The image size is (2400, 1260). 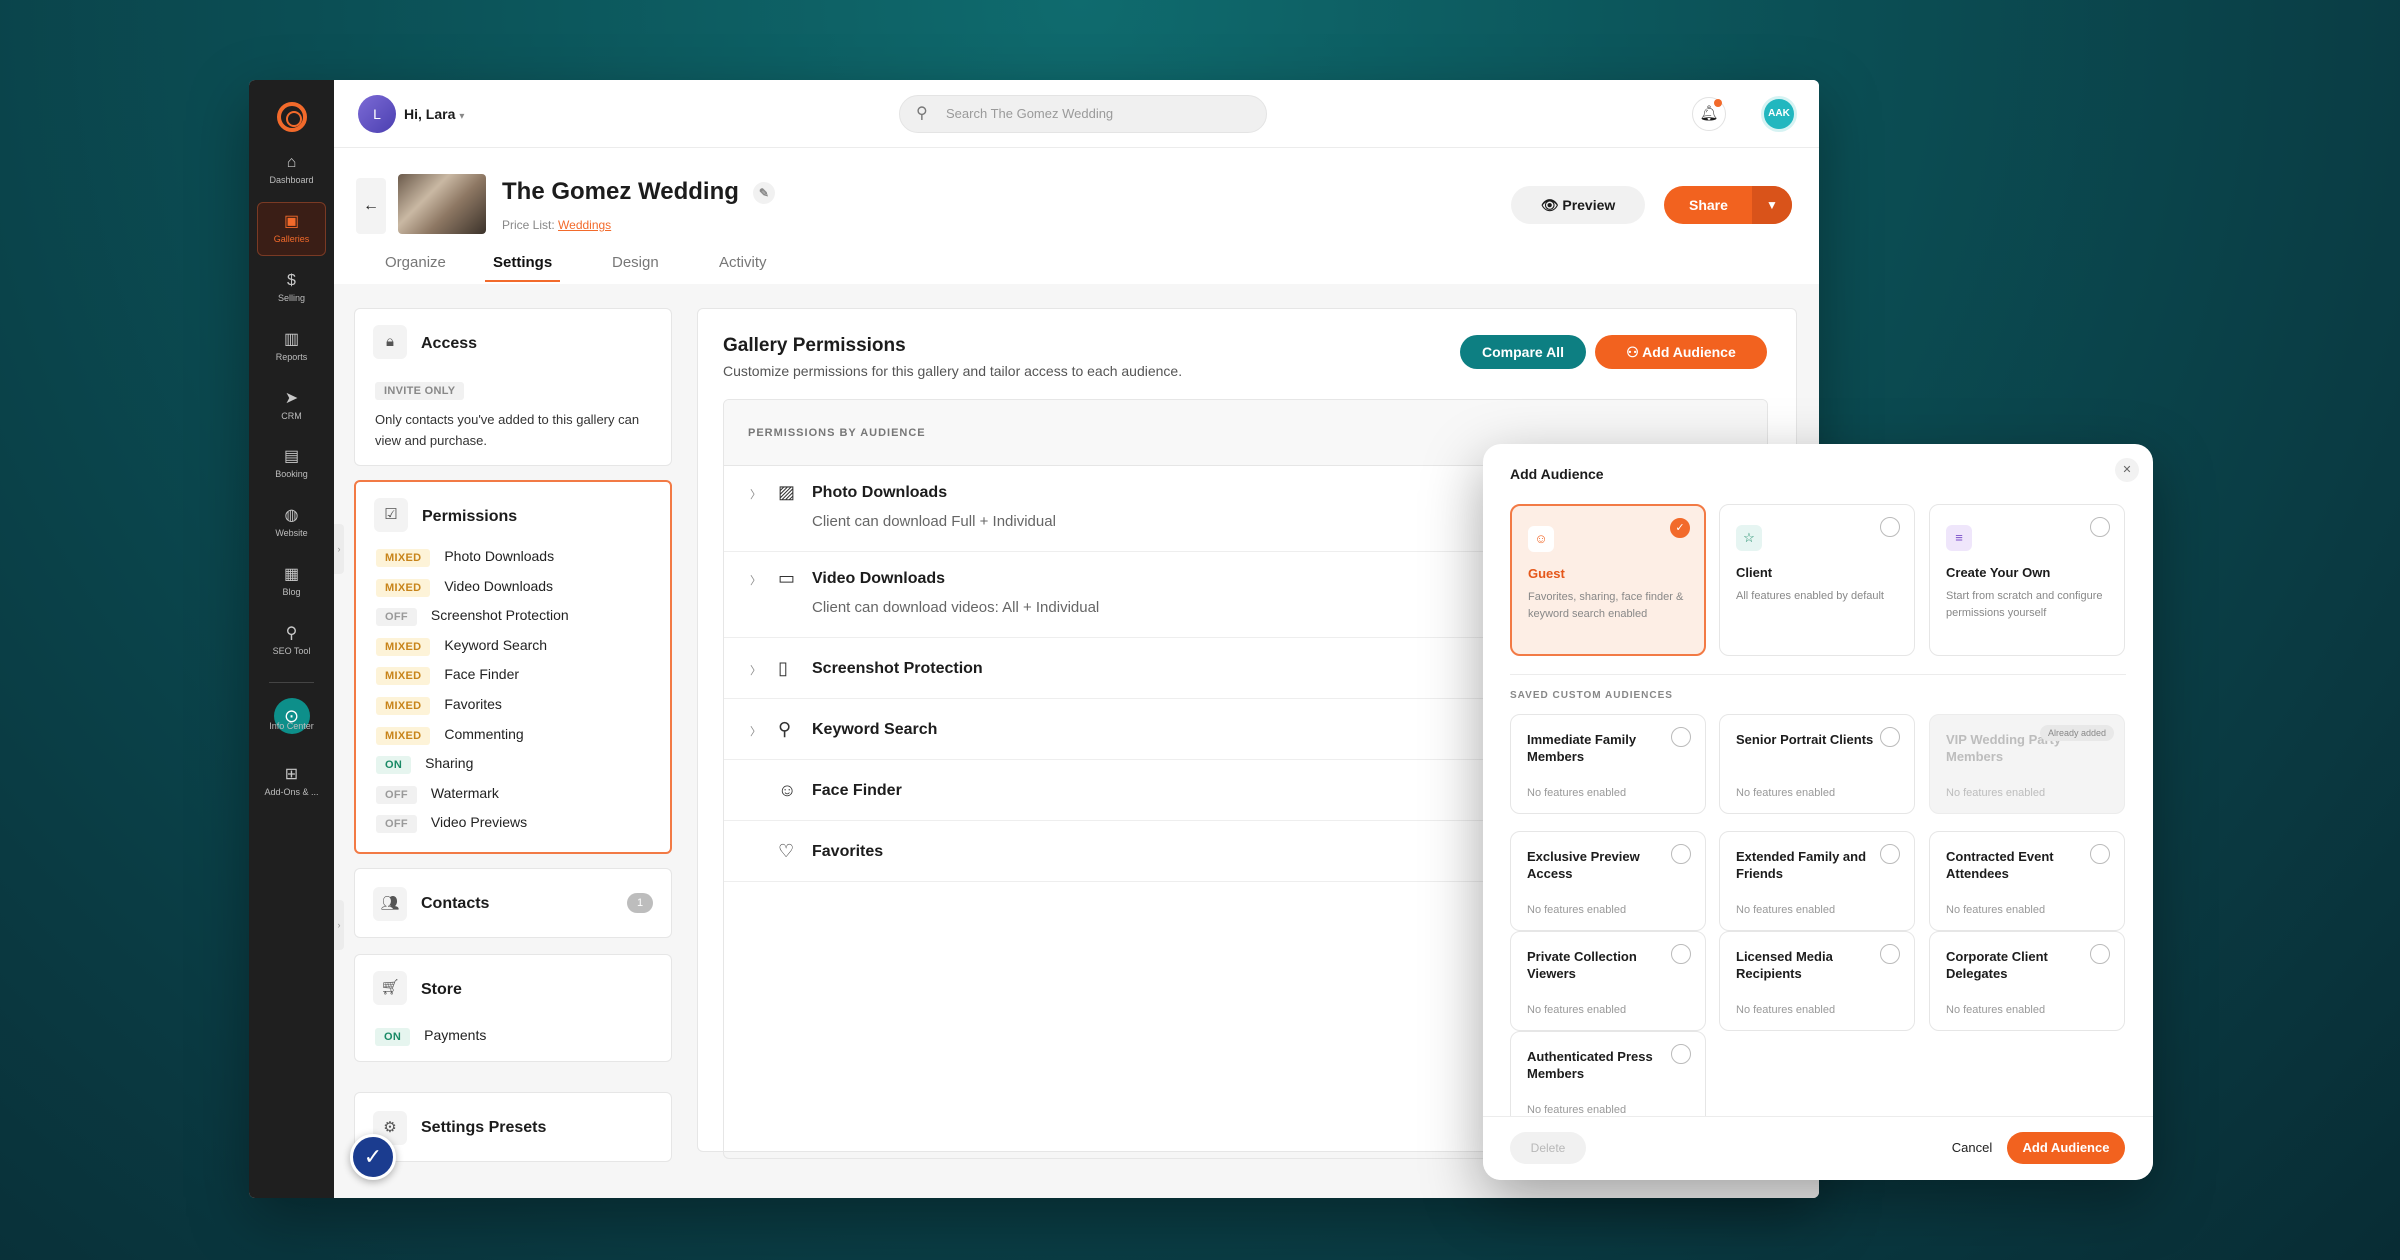 I want to click on preview-button: 👁︎ Preview, so click(x=1578, y=205).